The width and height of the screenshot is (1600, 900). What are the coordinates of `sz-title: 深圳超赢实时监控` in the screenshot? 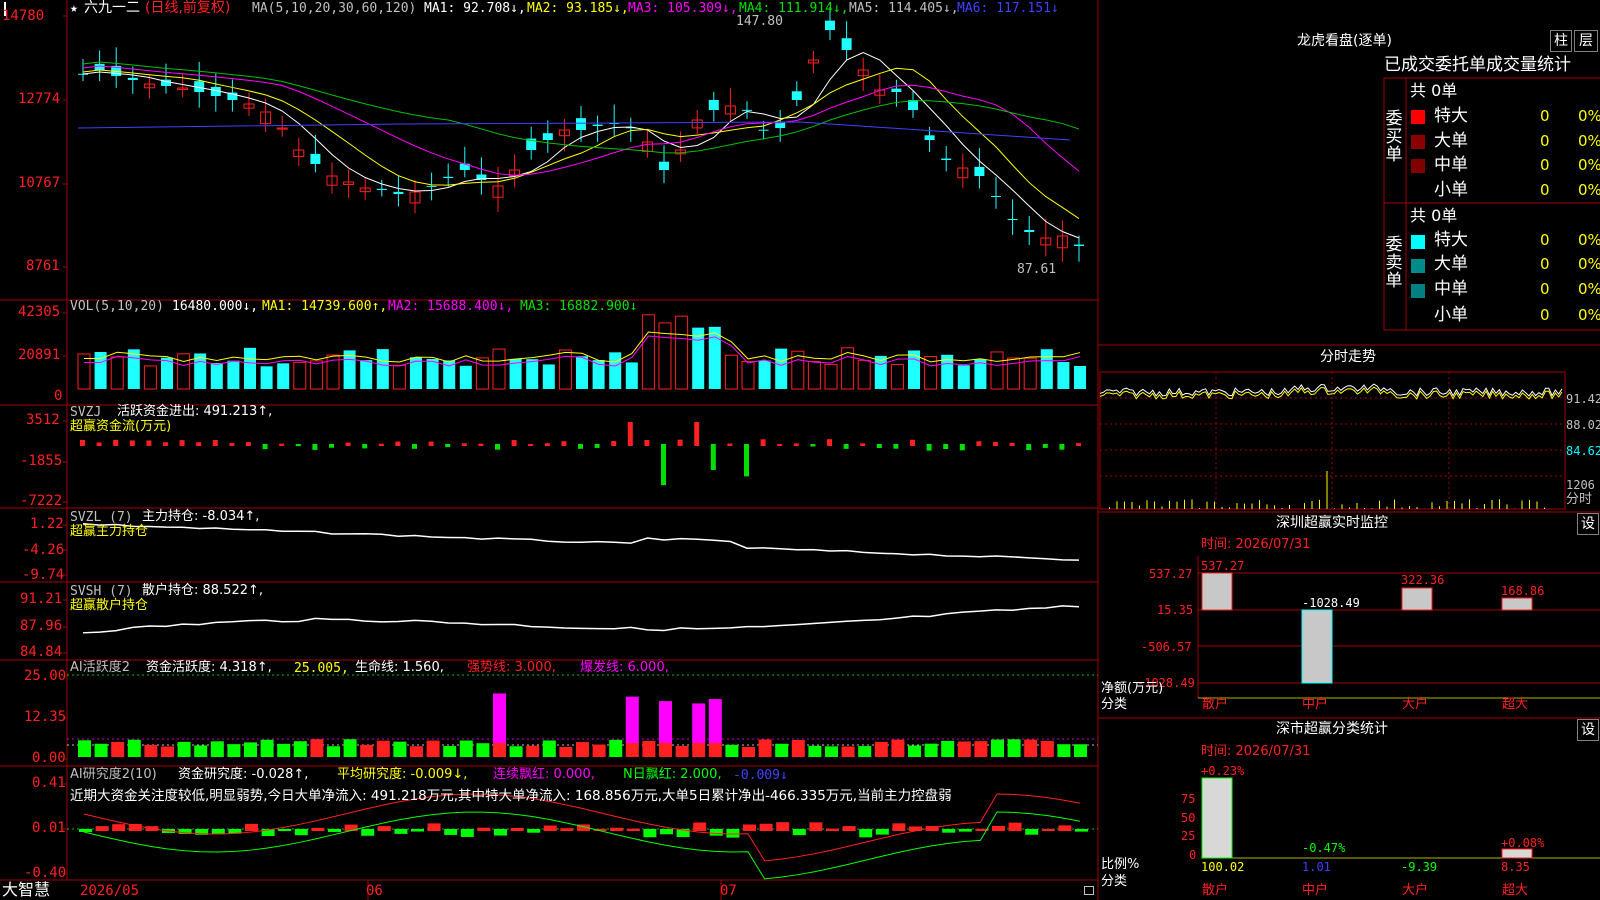 It's located at (1332, 523).